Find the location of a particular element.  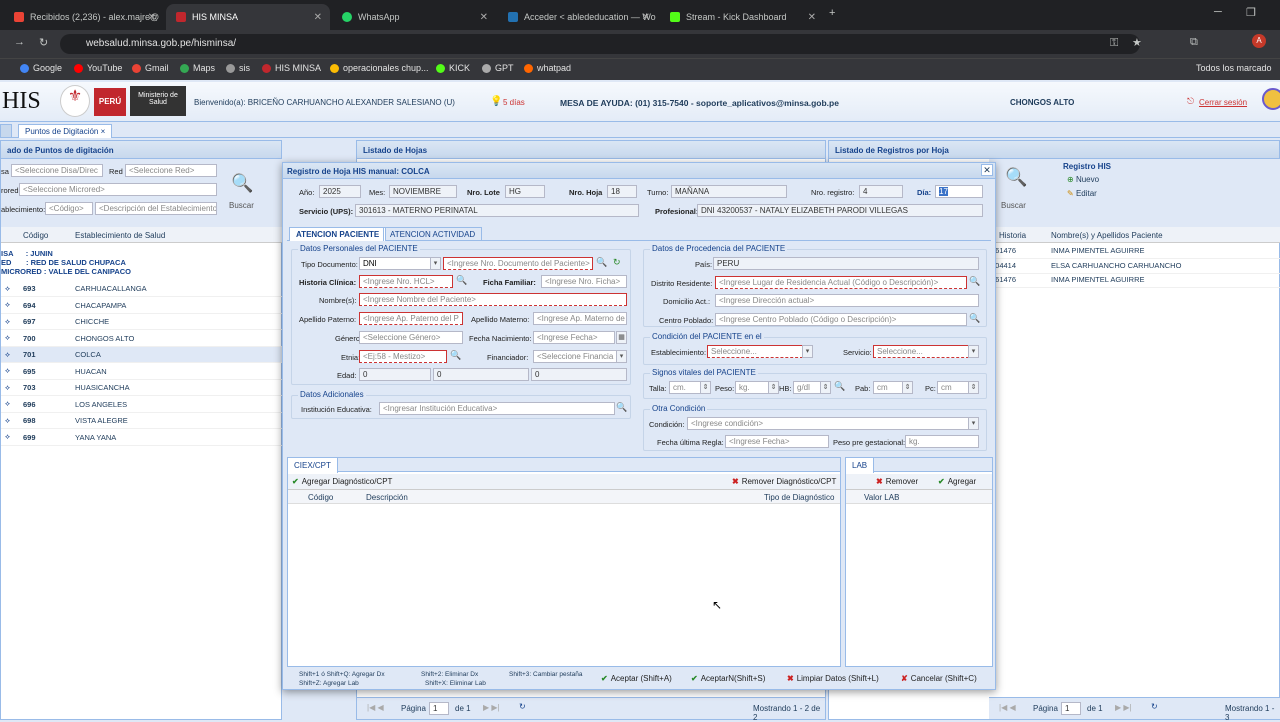

table-row: ⟡ 693 CARHUACALLANGA is located at coordinates (142, 289).